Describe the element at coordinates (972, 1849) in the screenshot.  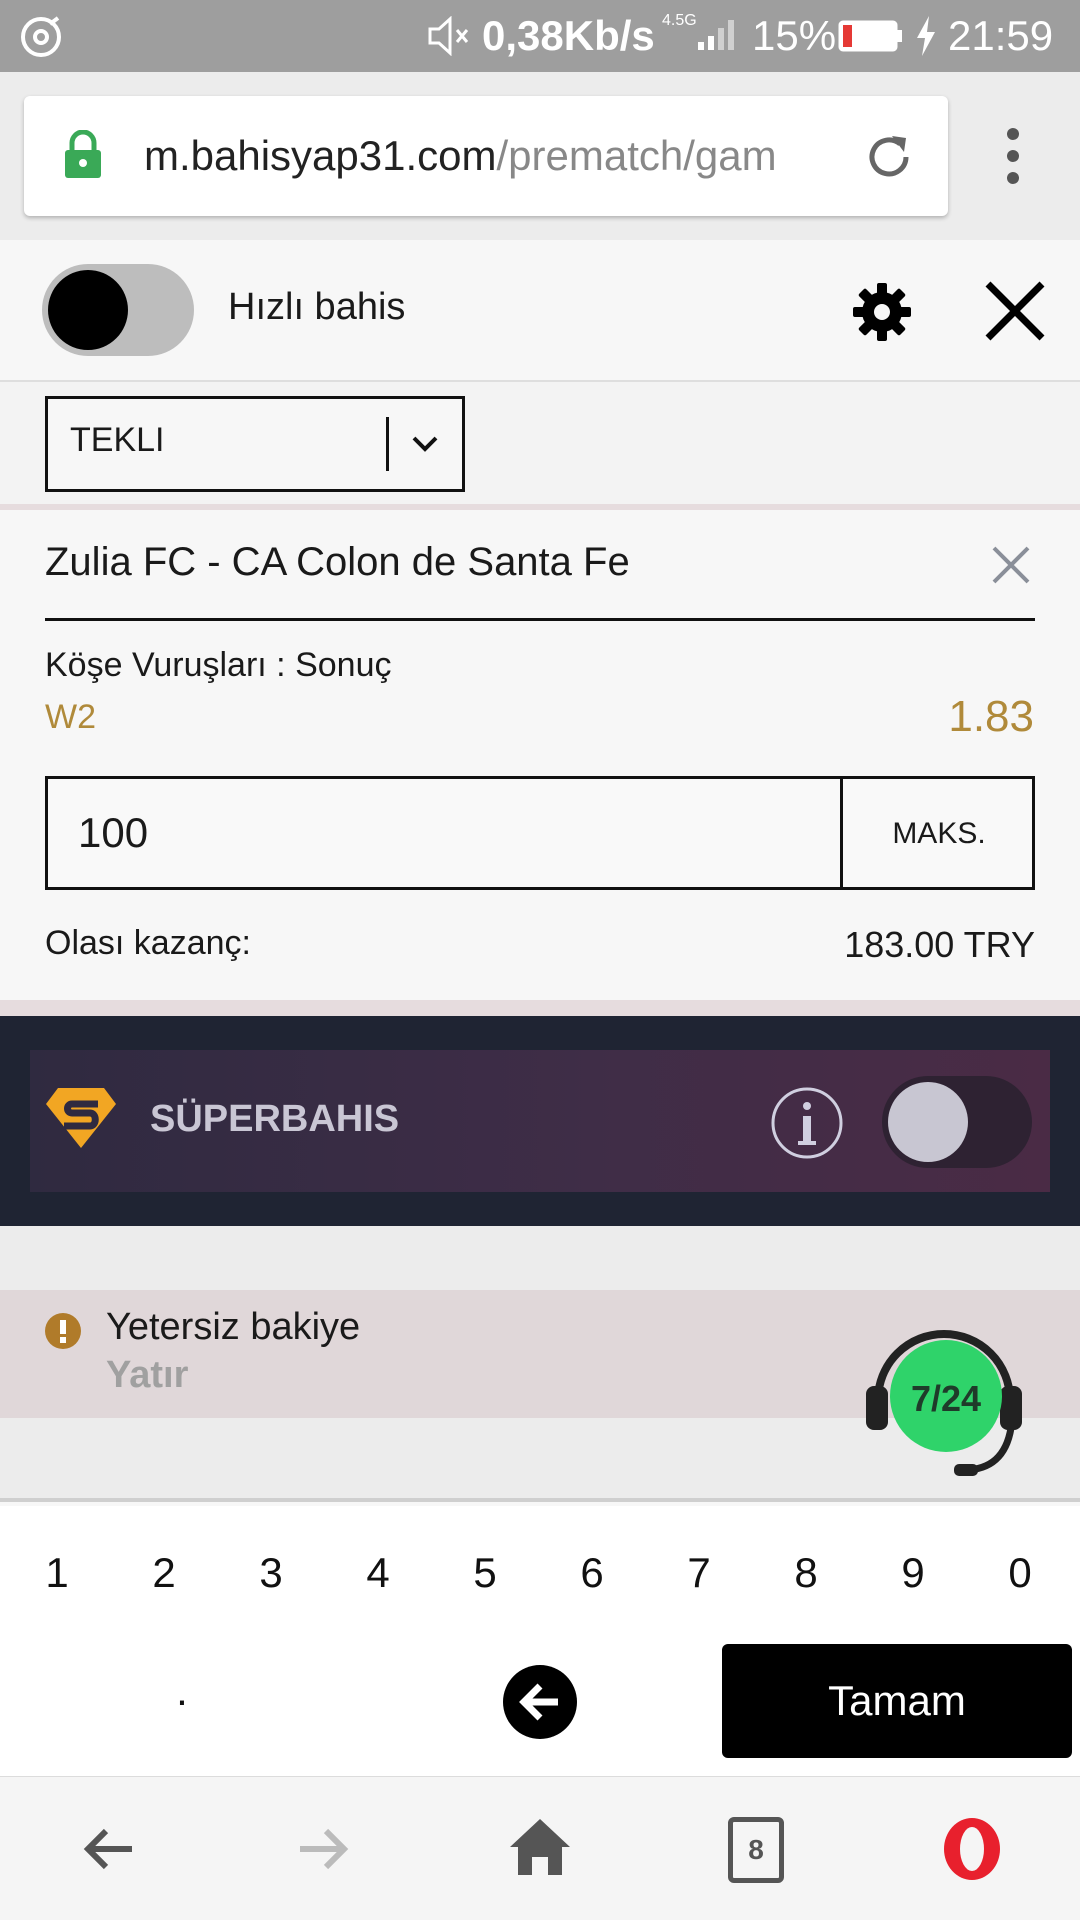
I see `opera-menu-icon` at that location.